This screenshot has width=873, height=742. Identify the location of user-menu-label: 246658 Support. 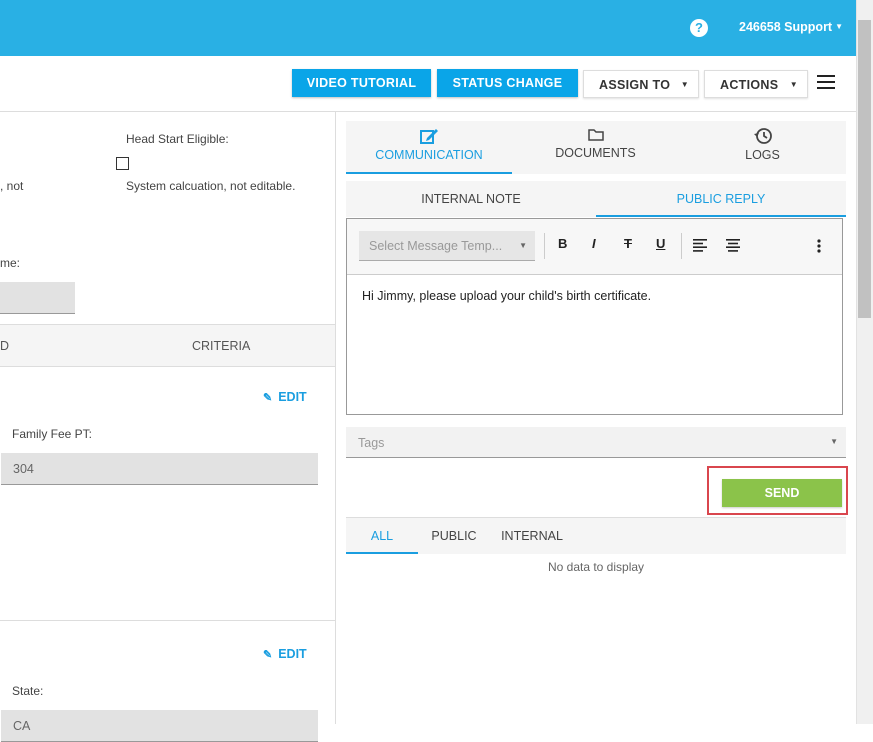
(786, 27).